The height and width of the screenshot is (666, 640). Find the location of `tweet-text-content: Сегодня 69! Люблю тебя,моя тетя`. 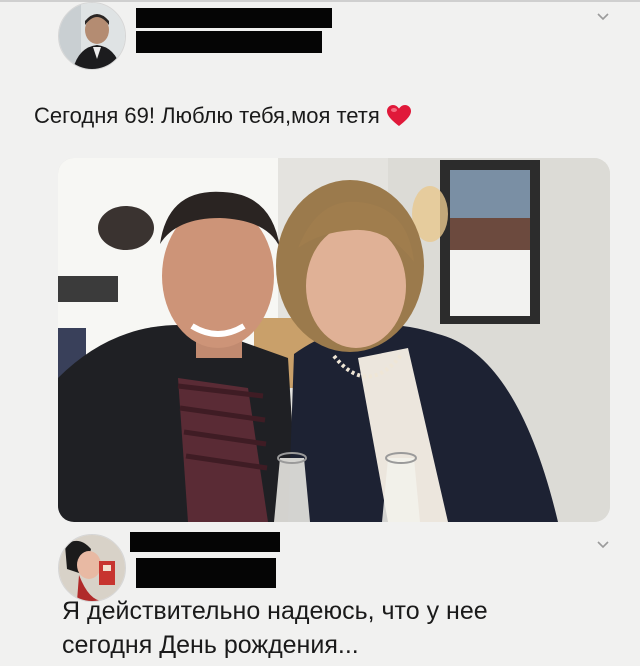

tweet-text-content: Сегодня 69! Люблю тебя,моя тетя is located at coordinates (207, 115).